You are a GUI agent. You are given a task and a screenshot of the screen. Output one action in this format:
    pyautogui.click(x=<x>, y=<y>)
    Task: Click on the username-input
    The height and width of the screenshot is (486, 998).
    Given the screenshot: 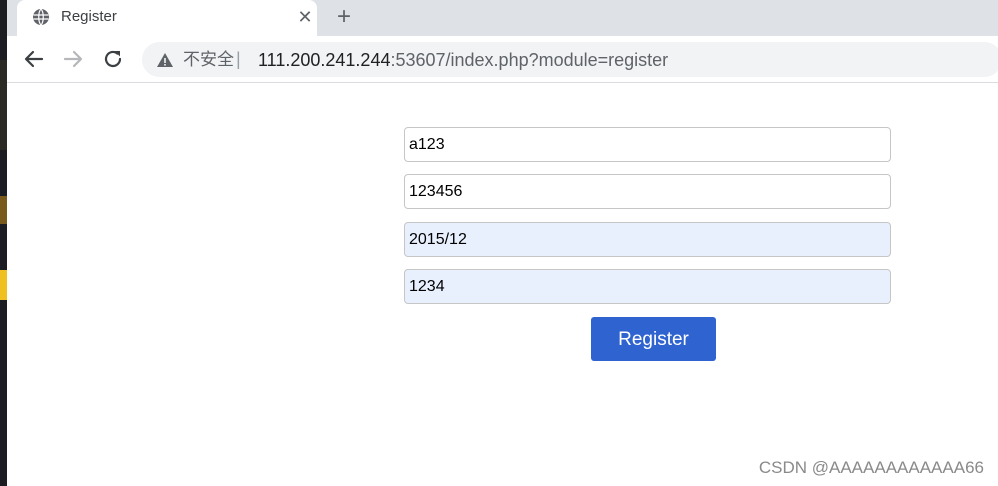 What is the action you would take?
    pyautogui.click(x=647, y=144)
    